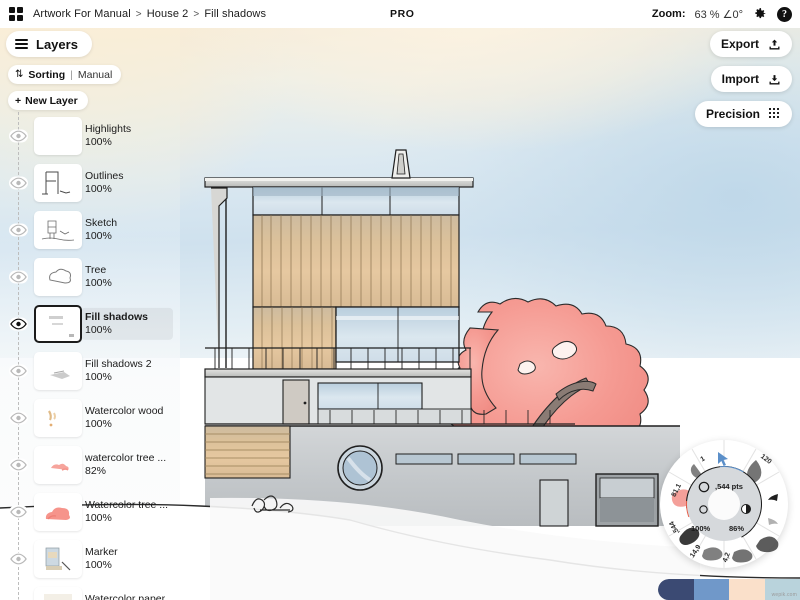 The width and height of the screenshot is (800, 600). Describe the element at coordinates (131, 464) in the screenshot. I see `layer-label: watercolor tree ... 82%` at that location.